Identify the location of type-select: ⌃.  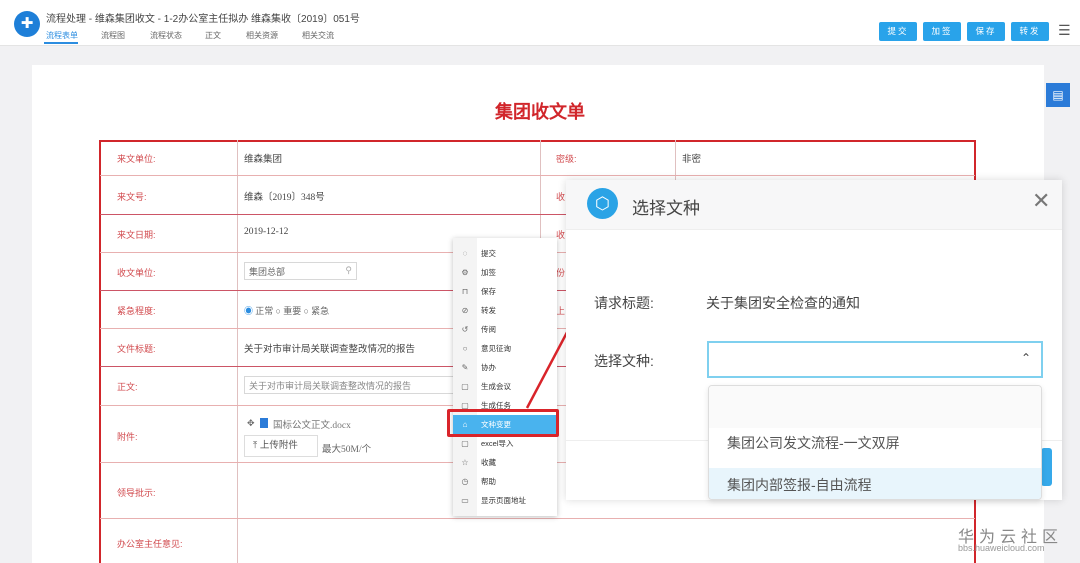
(875, 359).